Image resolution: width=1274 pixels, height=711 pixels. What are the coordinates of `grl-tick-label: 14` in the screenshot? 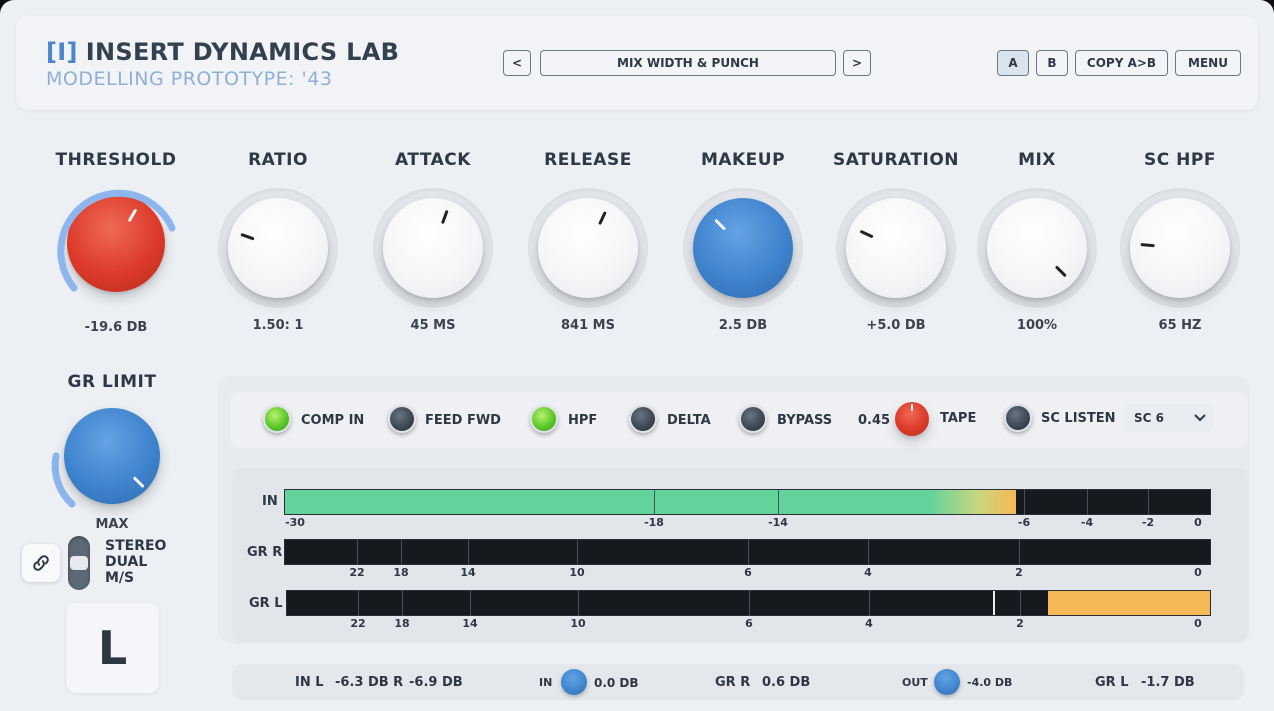 It's located at (470, 623).